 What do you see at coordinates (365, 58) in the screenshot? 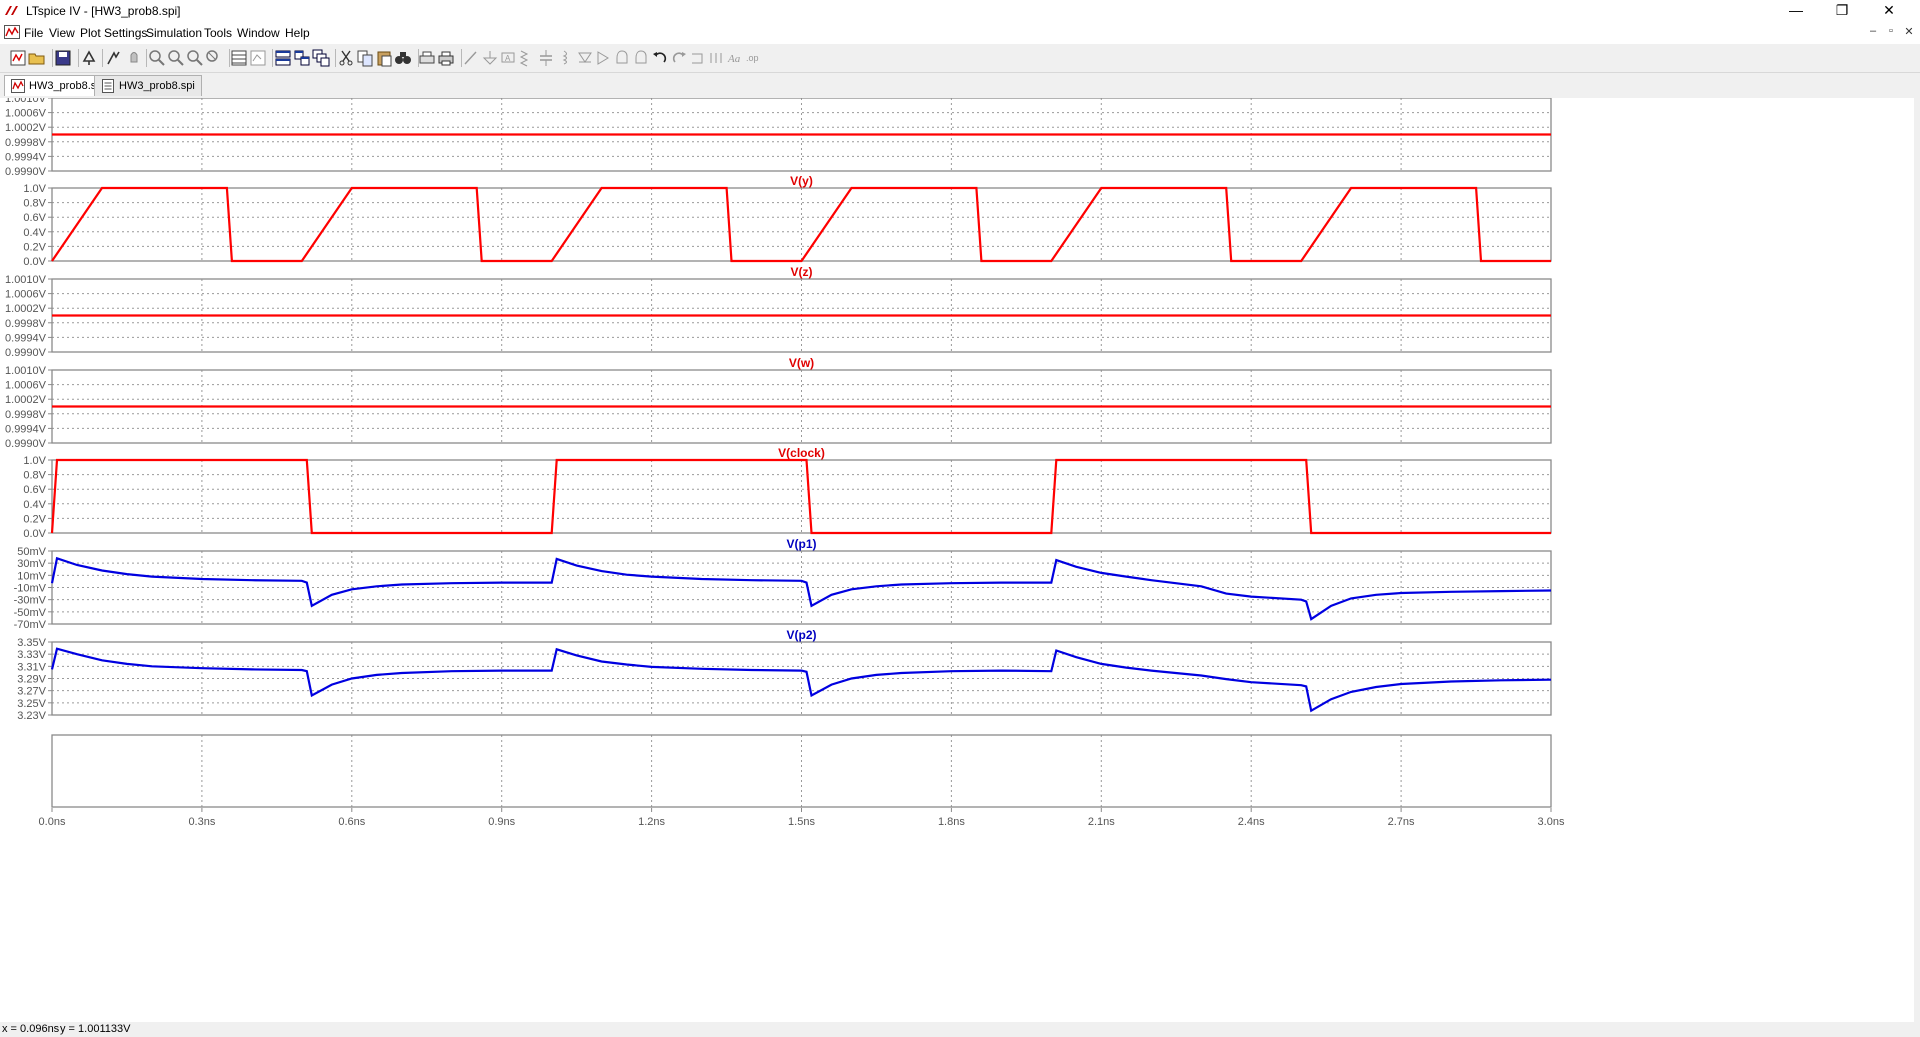
I see `copy-button` at bounding box center [365, 58].